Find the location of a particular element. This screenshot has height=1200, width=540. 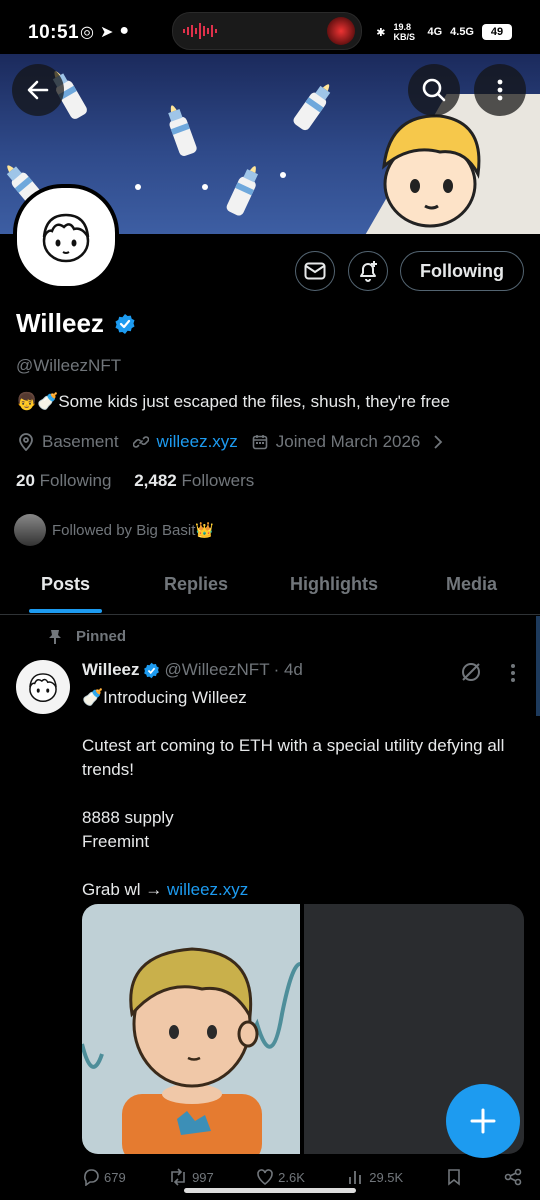

reply-action: 679 is located at coordinates (104, 1177).